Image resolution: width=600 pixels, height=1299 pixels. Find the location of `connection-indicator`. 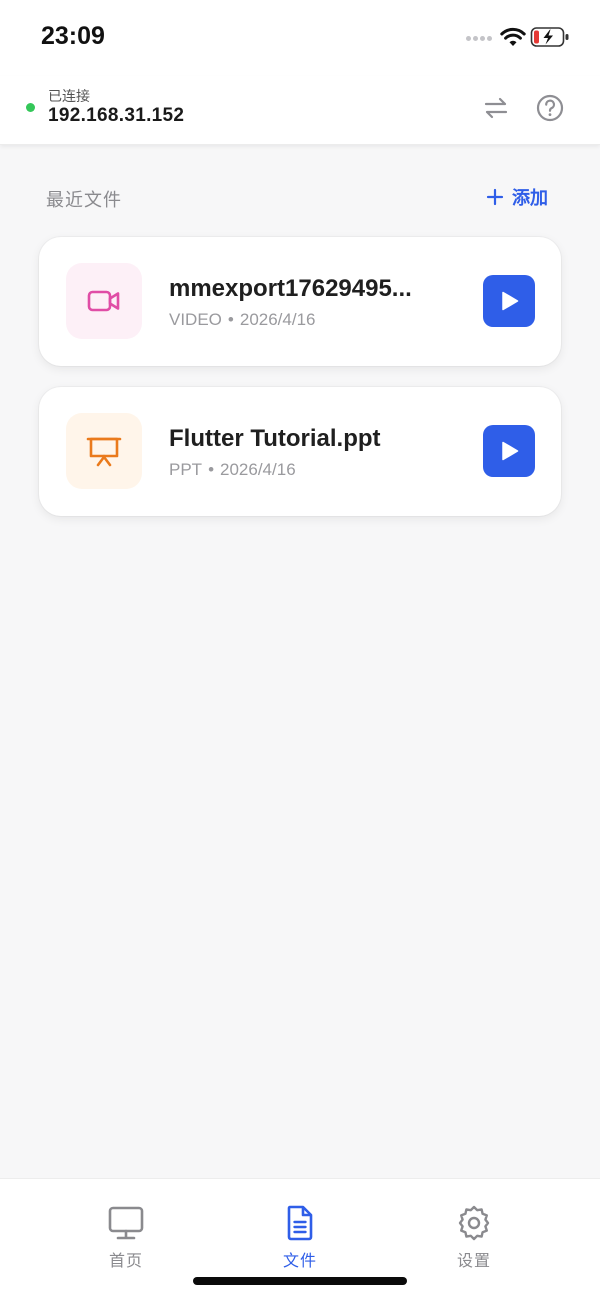

connection-indicator is located at coordinates (30, 107).